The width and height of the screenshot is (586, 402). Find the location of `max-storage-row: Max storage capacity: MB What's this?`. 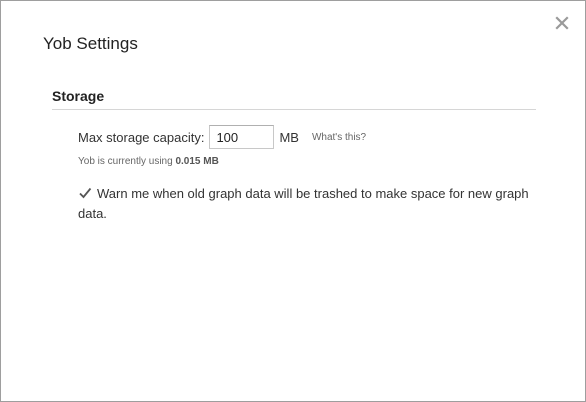

max-storage-row: Max storage capacity: MB What's this? is located at coordinates (222, 137).